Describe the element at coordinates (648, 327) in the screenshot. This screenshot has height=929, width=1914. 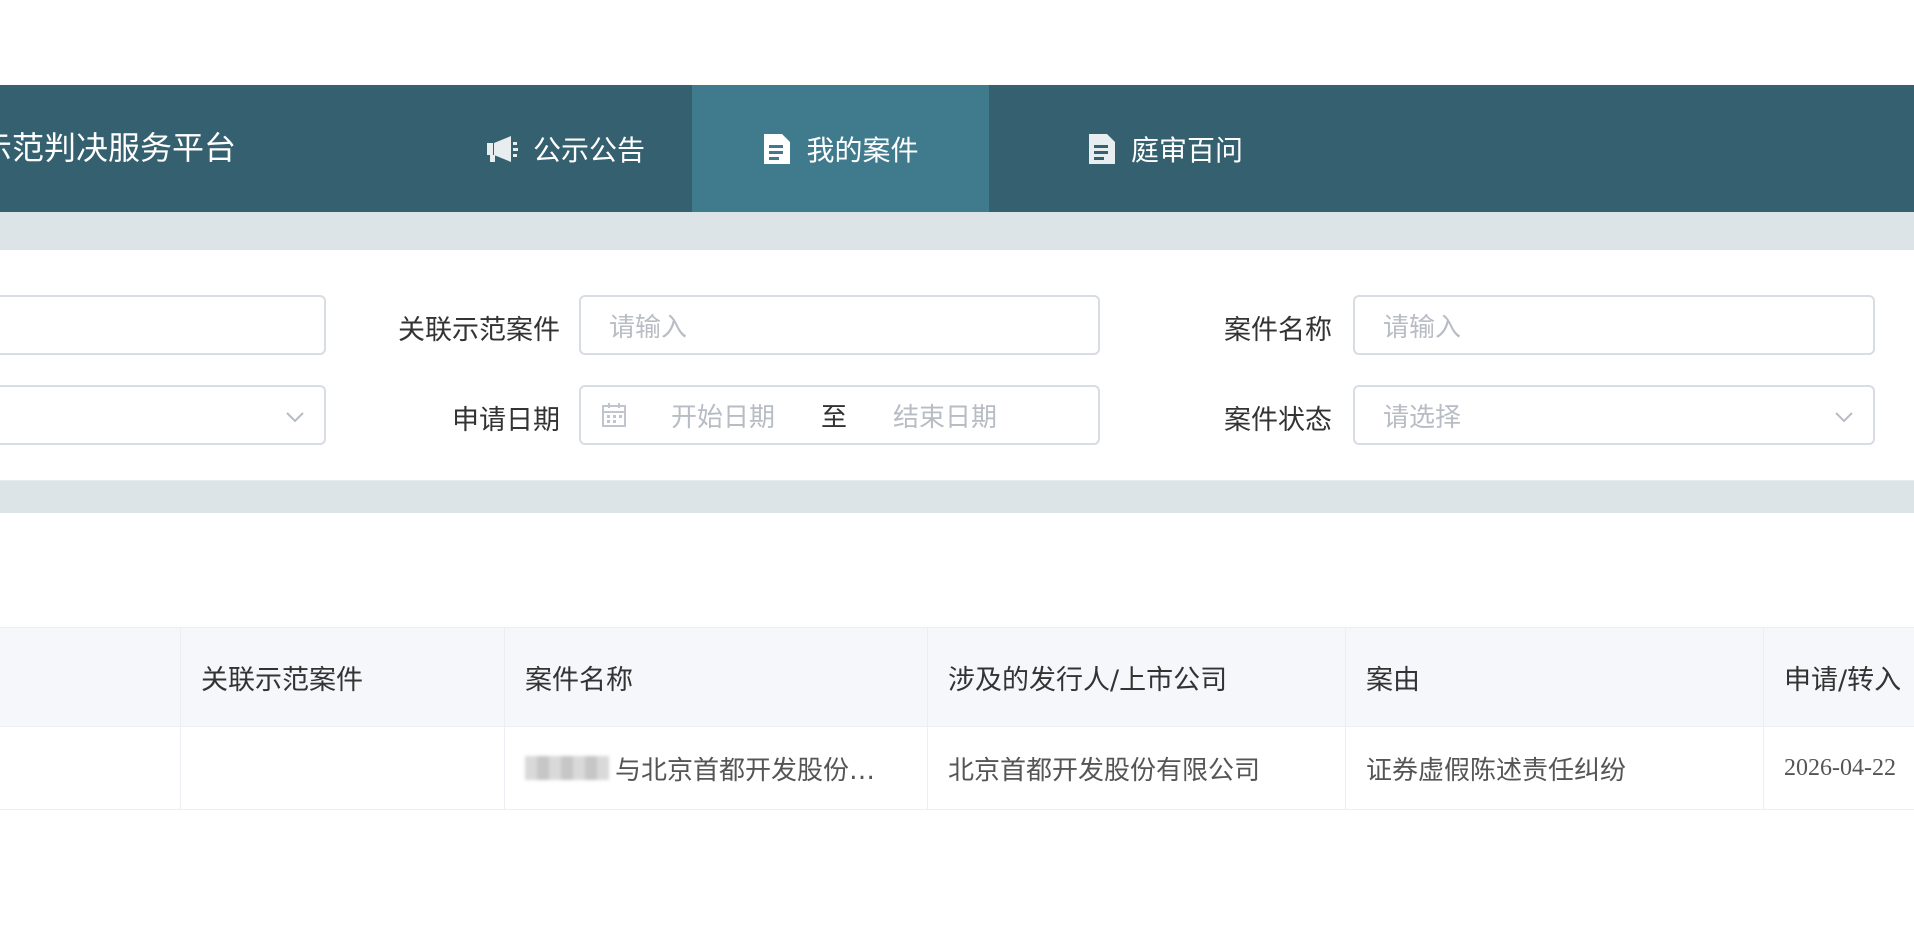
I see `related-case-placeholder: 请输入` at that location.